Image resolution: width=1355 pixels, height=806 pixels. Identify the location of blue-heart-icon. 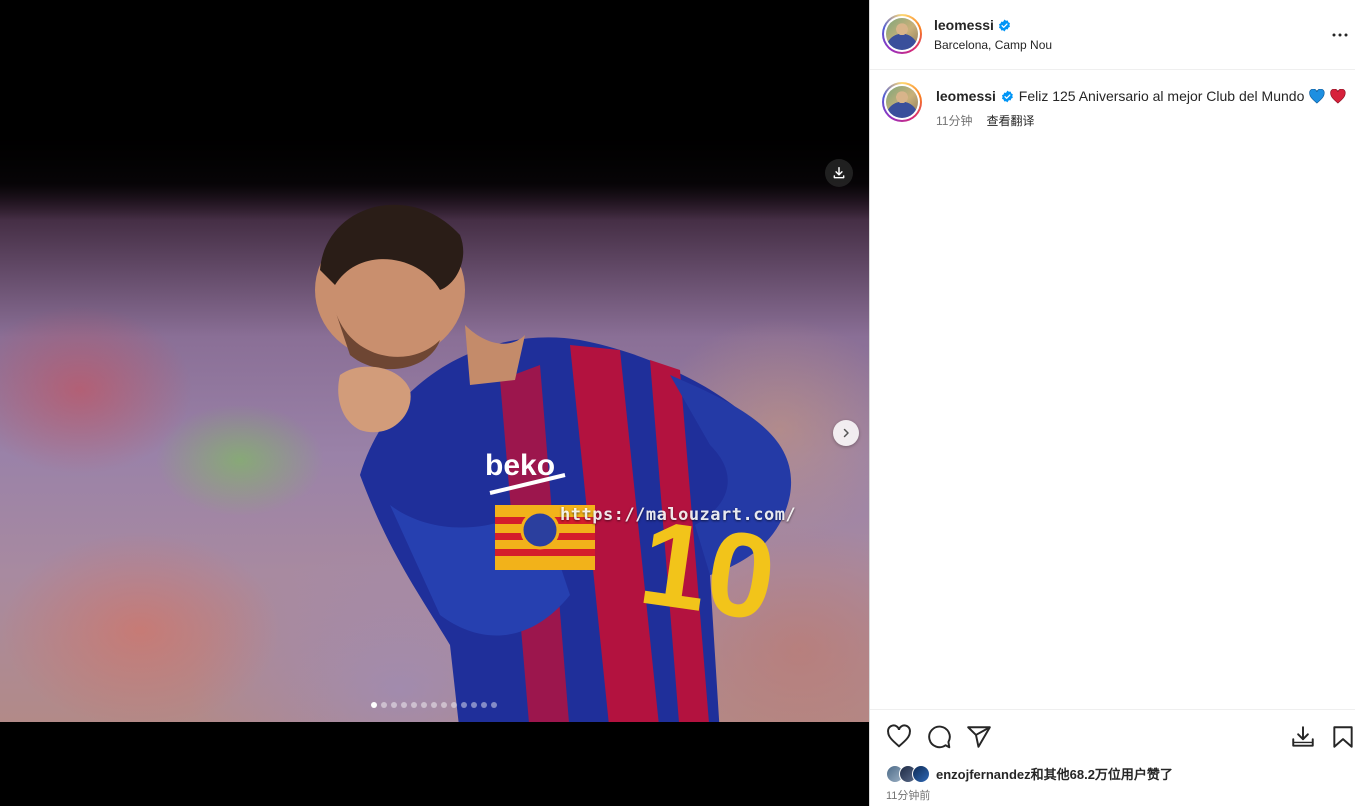
(1317, 96).